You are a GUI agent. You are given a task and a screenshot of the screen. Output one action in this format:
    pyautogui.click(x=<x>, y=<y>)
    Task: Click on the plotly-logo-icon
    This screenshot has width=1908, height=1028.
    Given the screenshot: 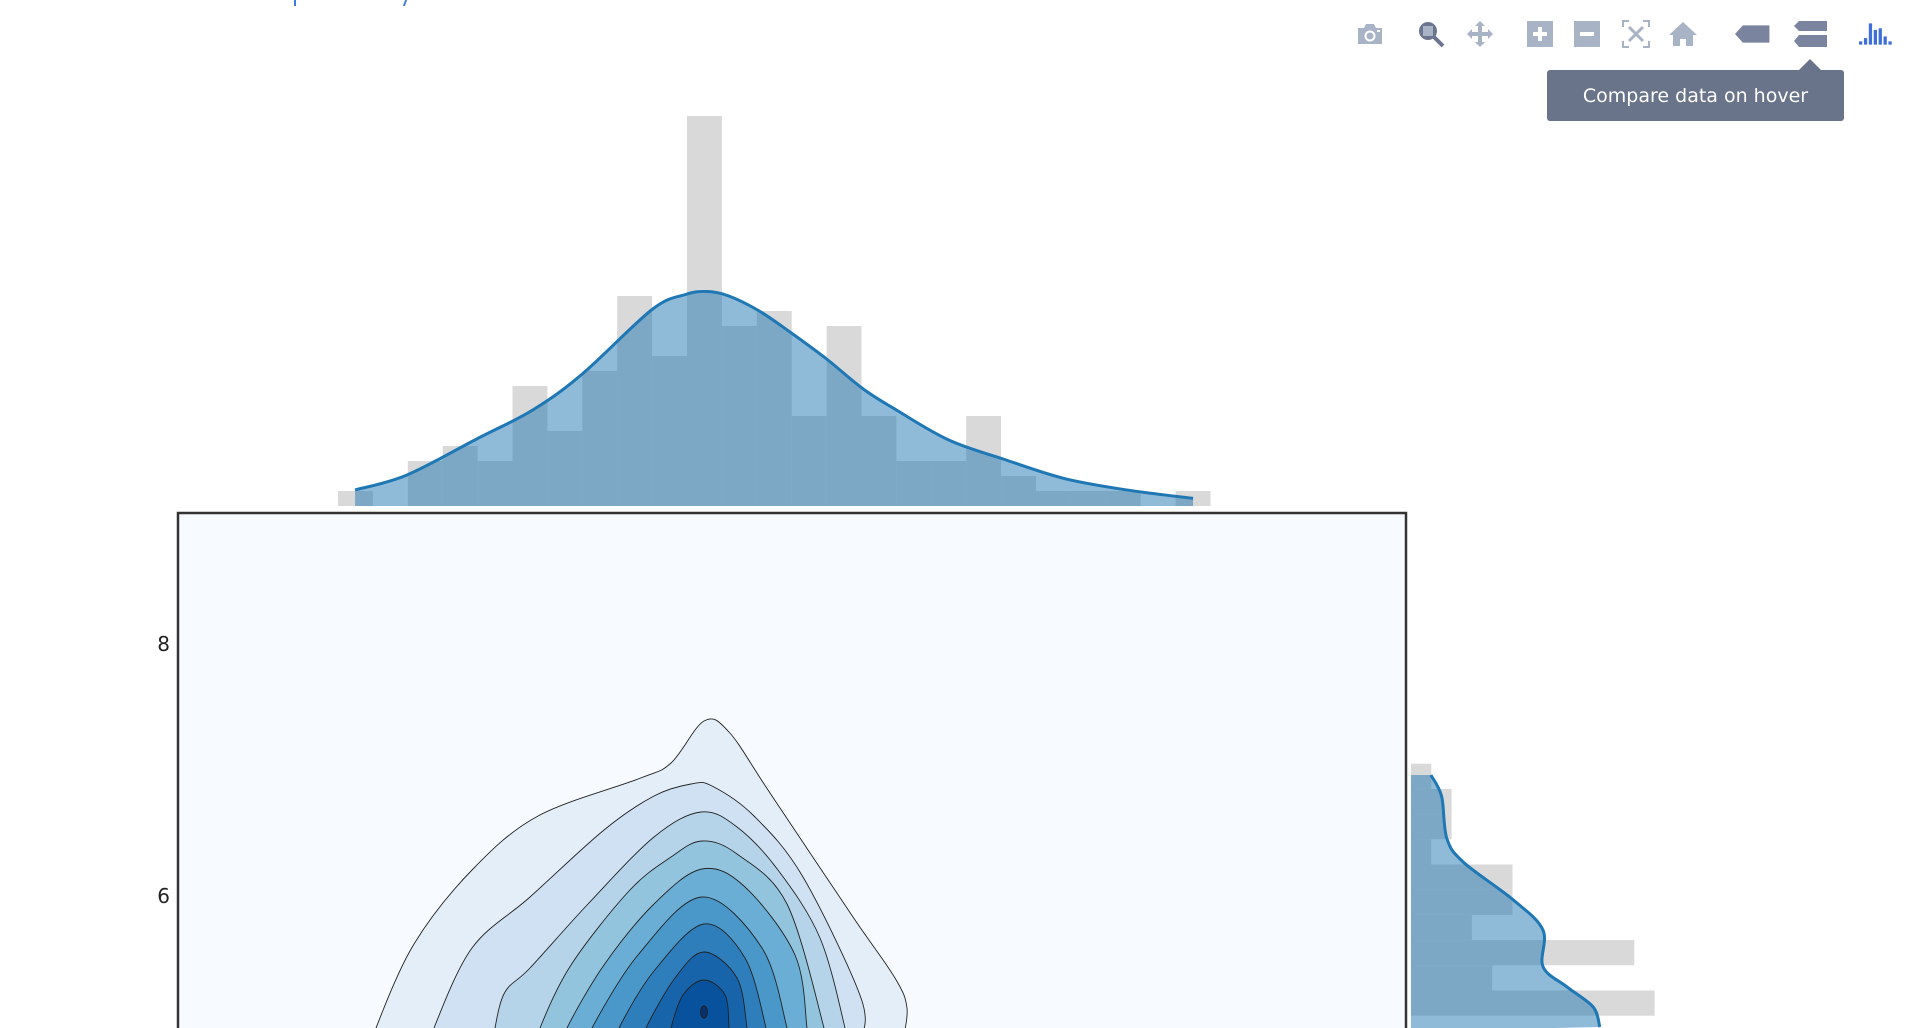 What is the action you would take?
    pyautogui.click(x=1875, y=34)
    